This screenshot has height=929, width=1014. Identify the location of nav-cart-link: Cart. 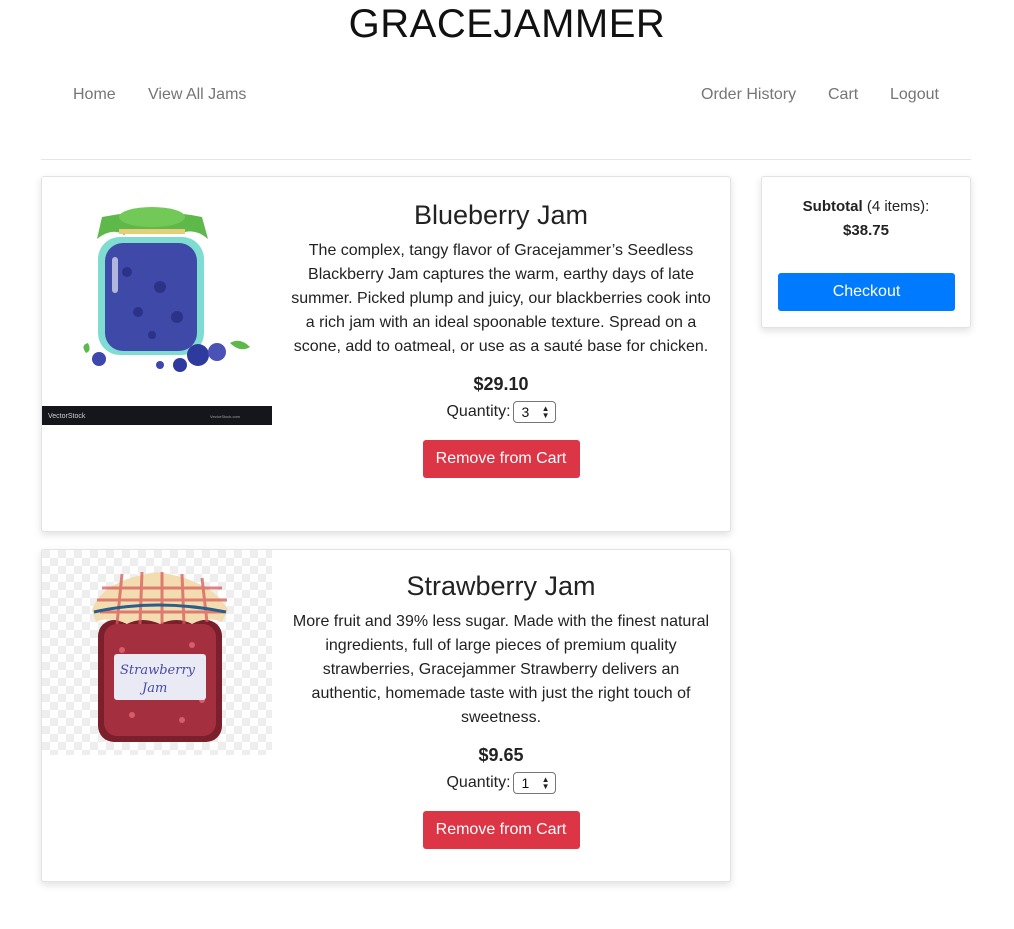
(843, 95).